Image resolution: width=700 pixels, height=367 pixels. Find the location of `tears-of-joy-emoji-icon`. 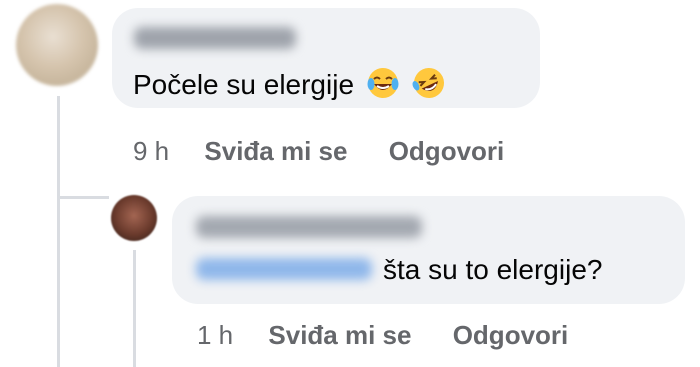

tears-of-joy-emoji-icon is located at coordinates (383, 86).